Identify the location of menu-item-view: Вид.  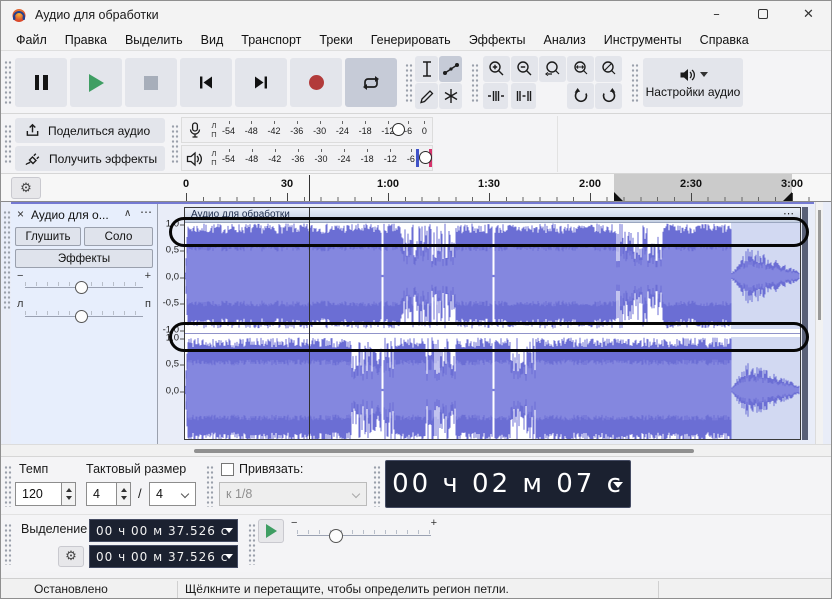
(212, 40).